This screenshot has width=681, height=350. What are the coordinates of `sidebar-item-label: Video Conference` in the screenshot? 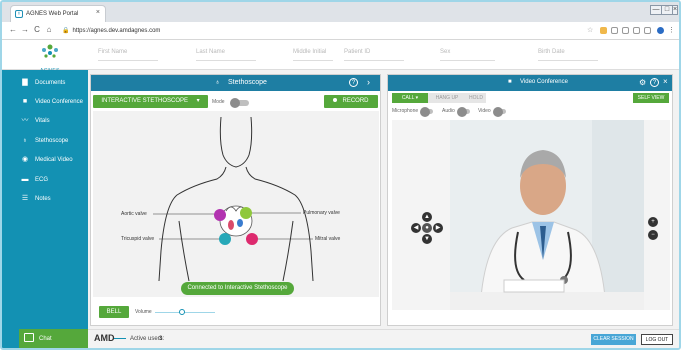 It's located at (59, 102).